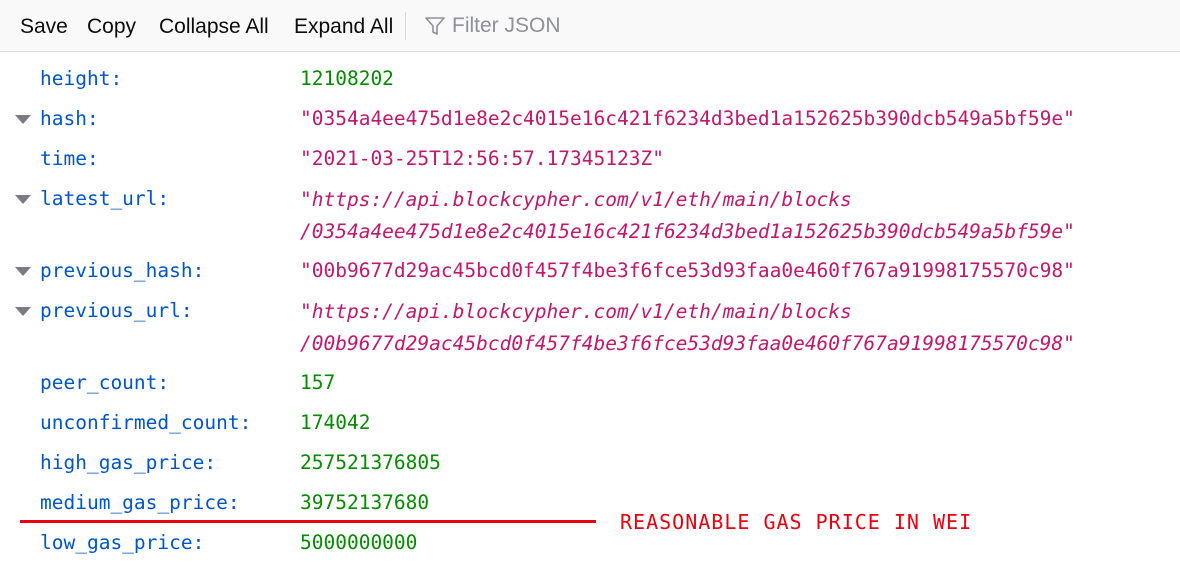 The width and height of the screenshot is (1180, 580). What do you see at coordinates (81, 78) in the screenshot?
I see `json-key: height:` at bounding box center [81, 78].